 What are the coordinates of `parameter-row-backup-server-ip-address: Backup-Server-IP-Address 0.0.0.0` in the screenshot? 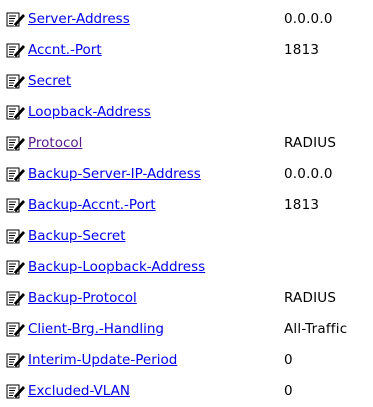 It's located at (188, 173).